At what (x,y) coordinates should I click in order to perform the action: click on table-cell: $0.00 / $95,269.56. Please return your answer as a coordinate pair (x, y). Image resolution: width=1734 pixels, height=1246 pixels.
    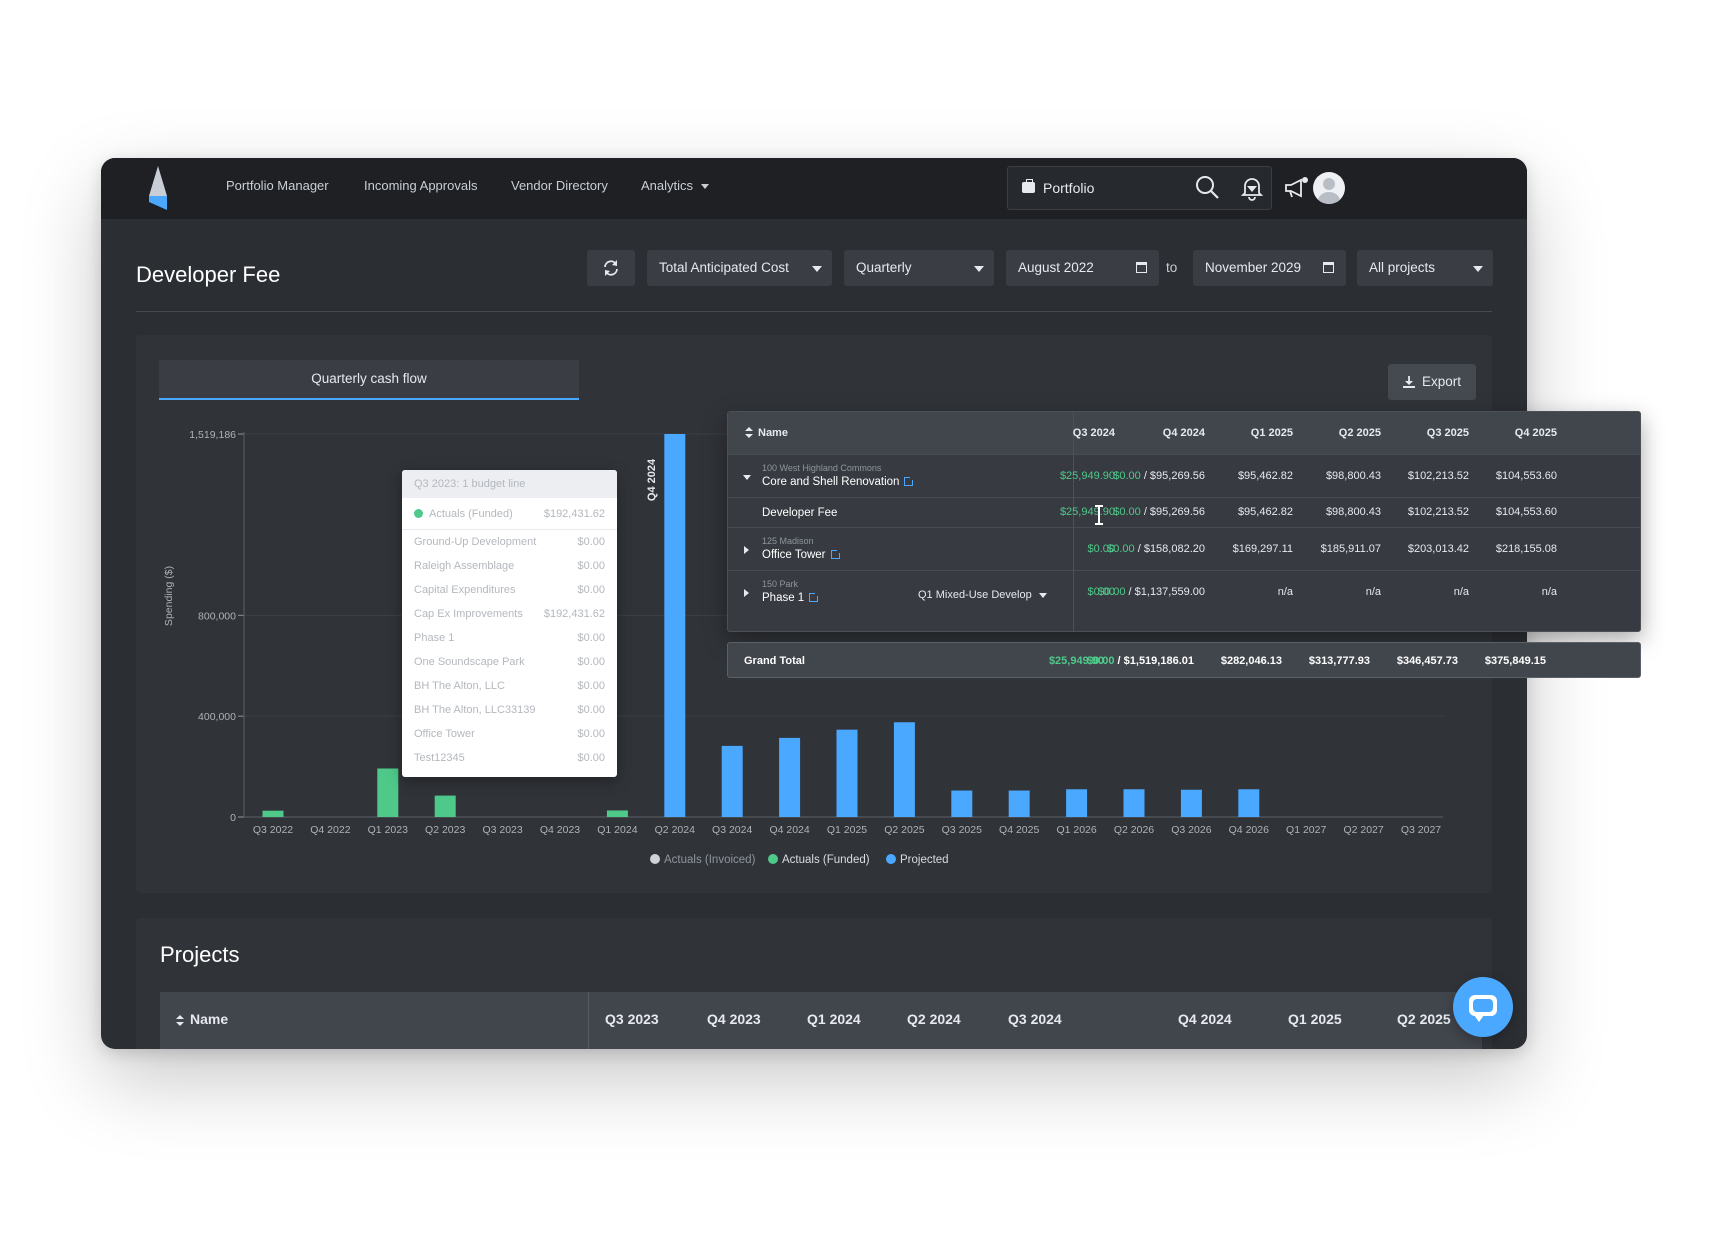
    Looking at the image, I should click on (1159, 476).